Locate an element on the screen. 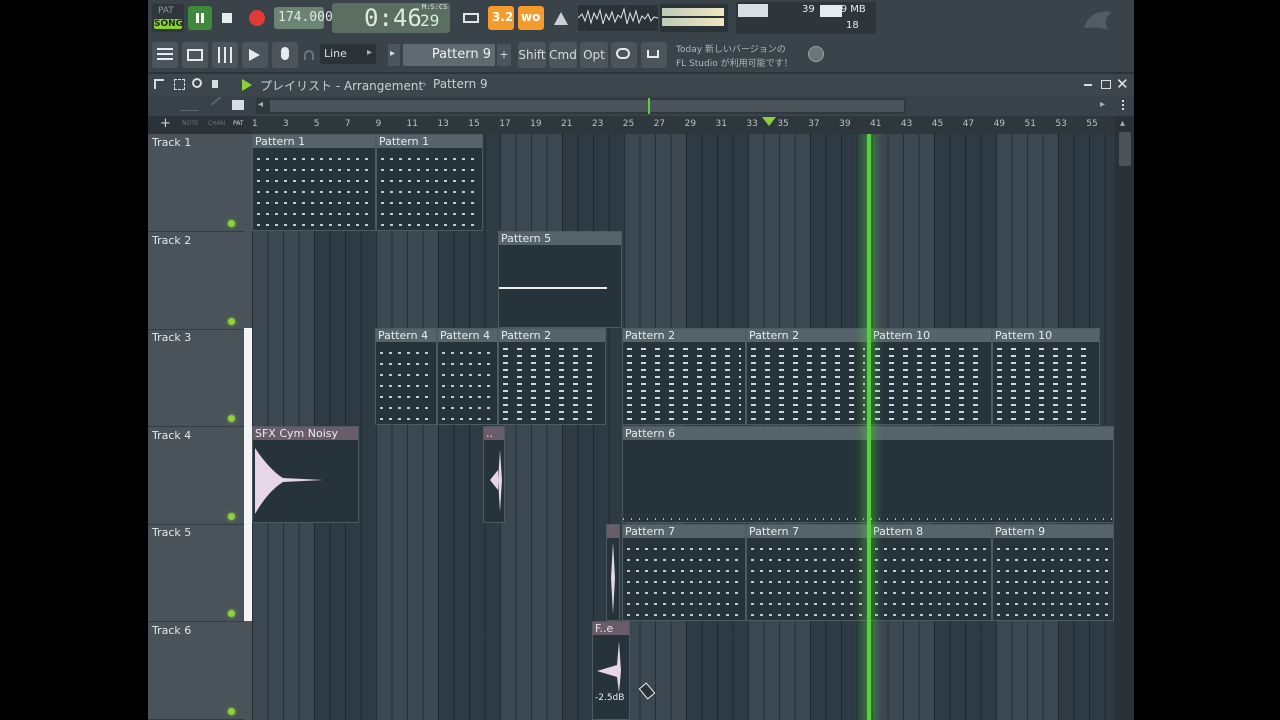 This screenshot has height=720, width=1280. clip-audio-short: .. is located at coordinates (494, 474).